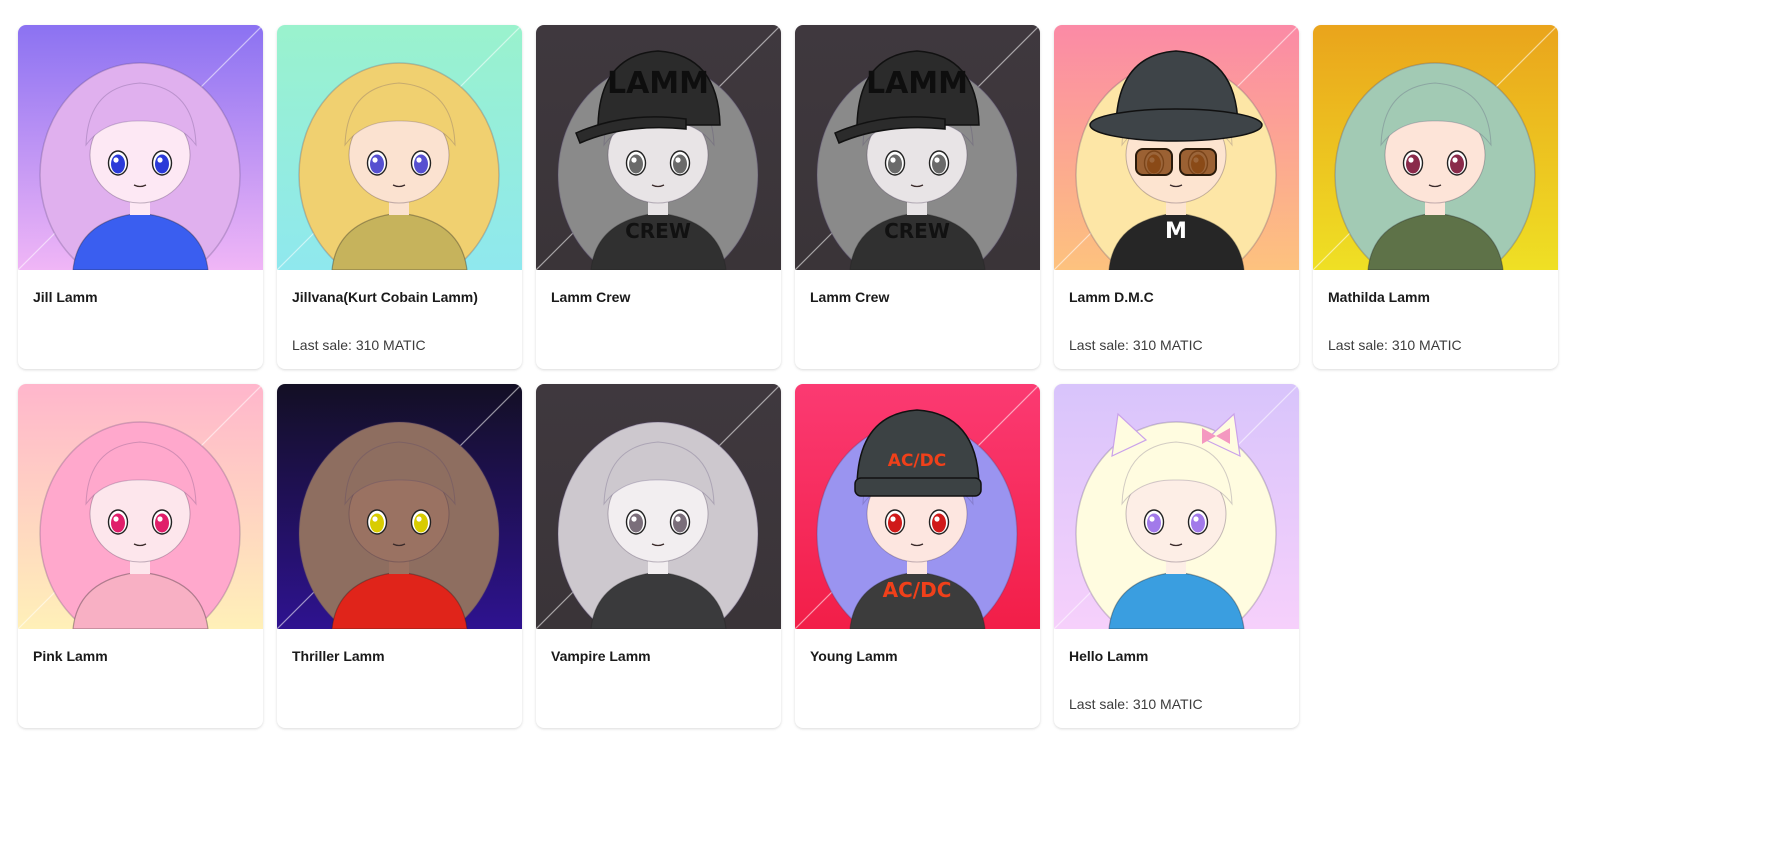  I want to click on svg-text: M, so click(1176, 231).